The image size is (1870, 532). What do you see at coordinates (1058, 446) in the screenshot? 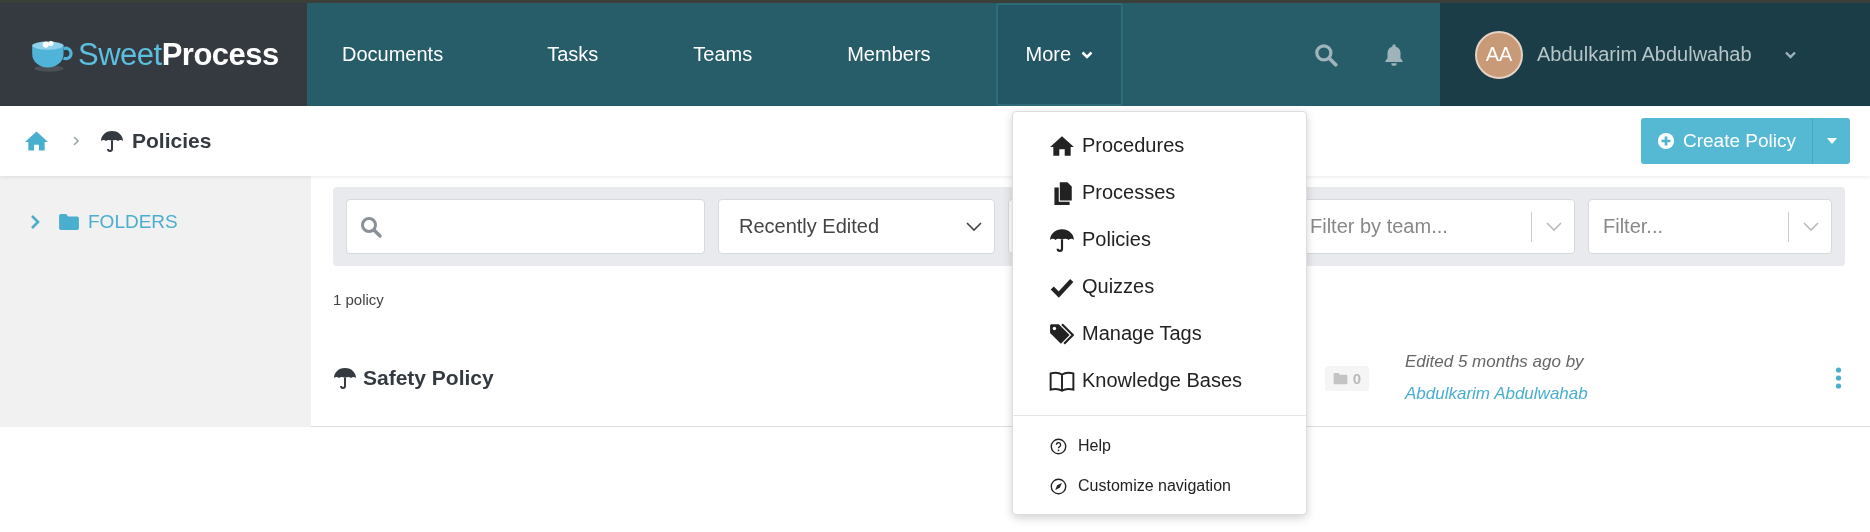
I see `help-icon` at bounding box center [1058, 446].